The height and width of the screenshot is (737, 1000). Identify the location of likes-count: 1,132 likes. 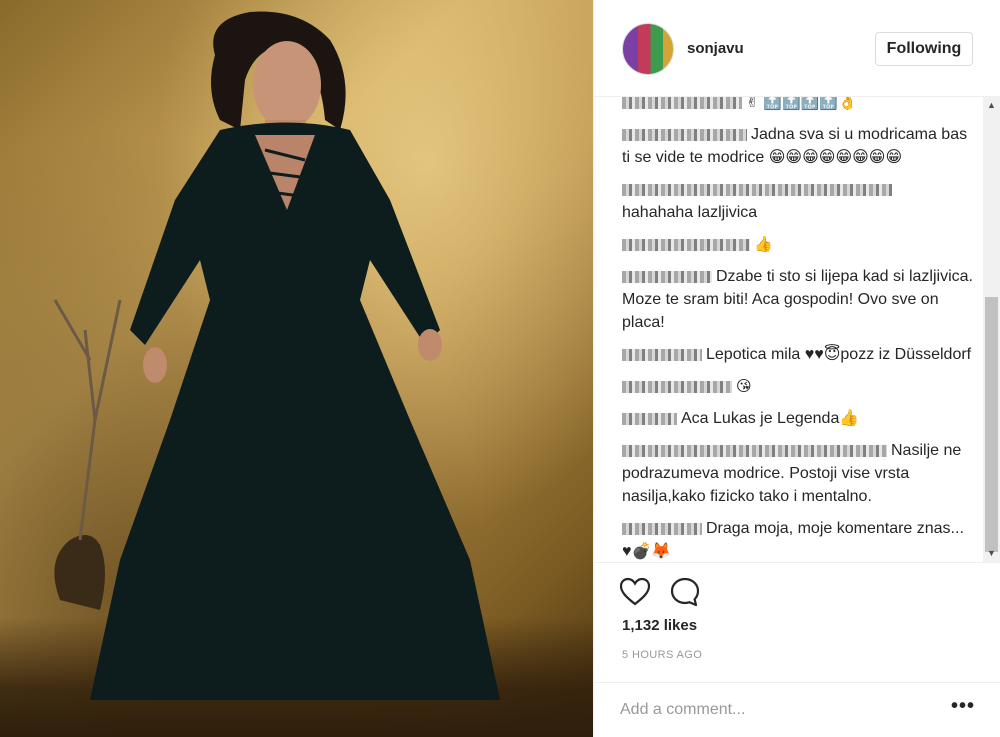
(659, 625).